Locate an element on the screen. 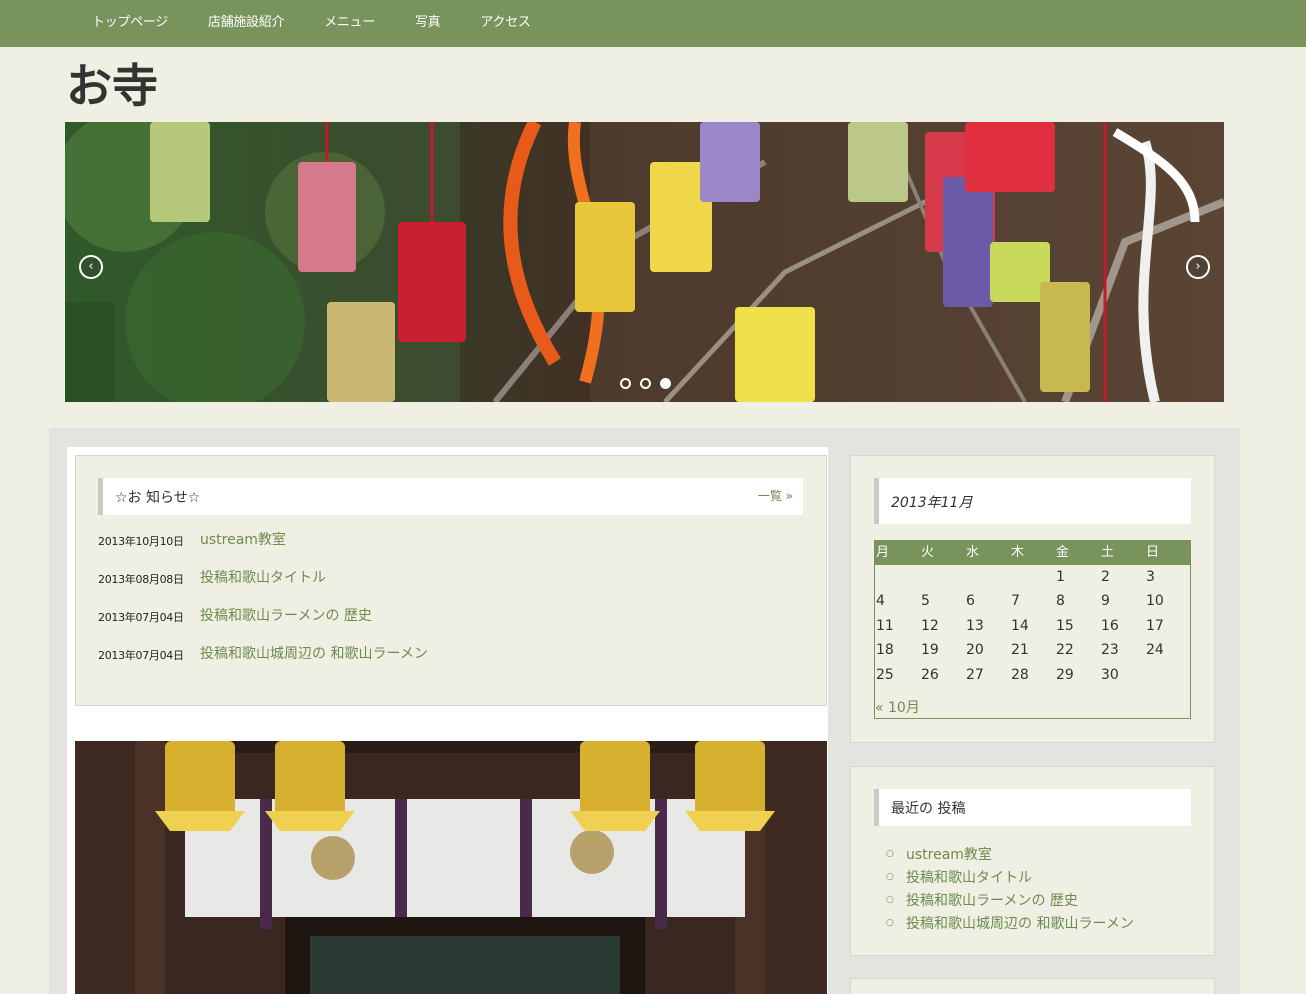 Image resolution: width=1306 pixels, height=994 pixels. weekday: 日 is located at coordinates (1153, 552).